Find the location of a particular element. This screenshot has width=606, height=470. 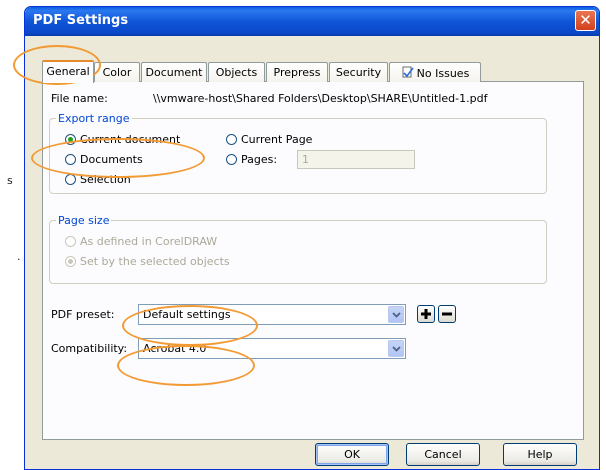

tab-label: Prepress is located at coordinates (297, 72).